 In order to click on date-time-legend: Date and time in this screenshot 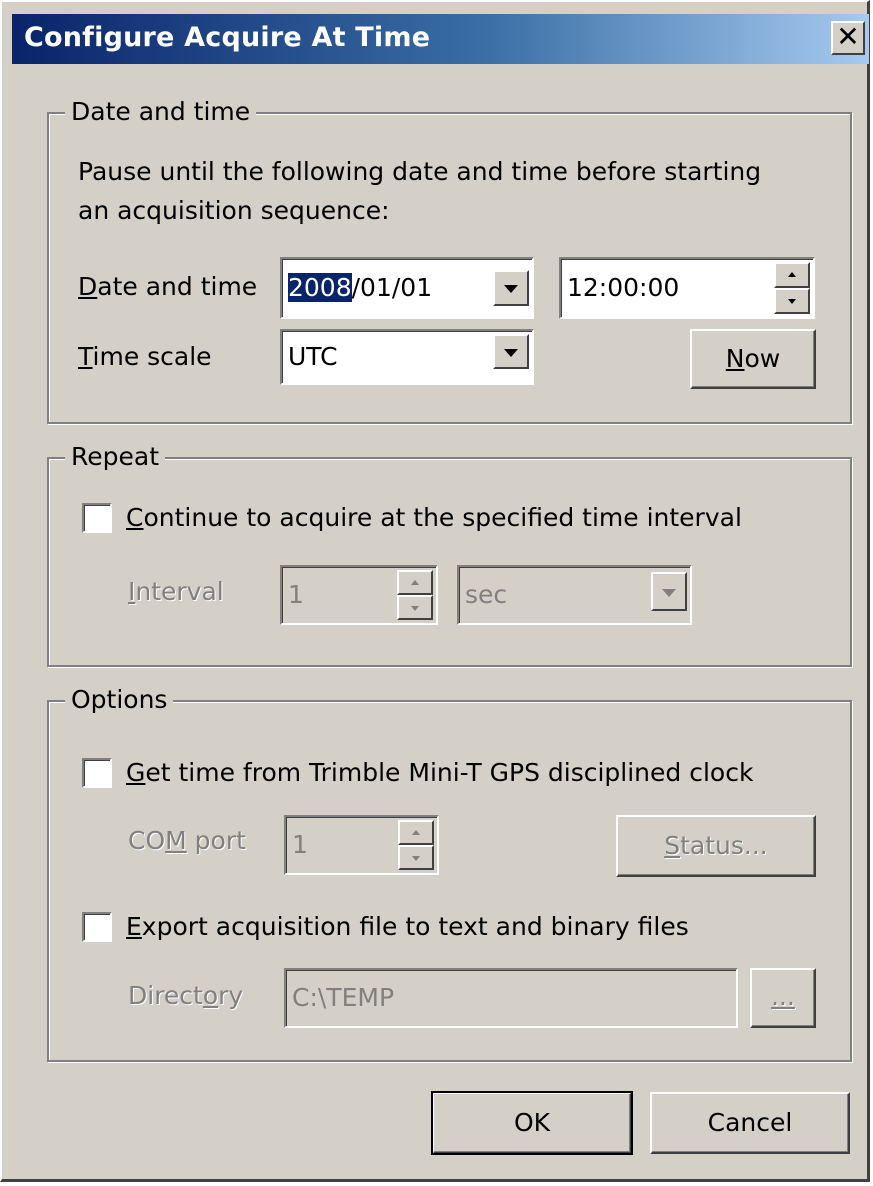, I will do `click(161, 112)`.